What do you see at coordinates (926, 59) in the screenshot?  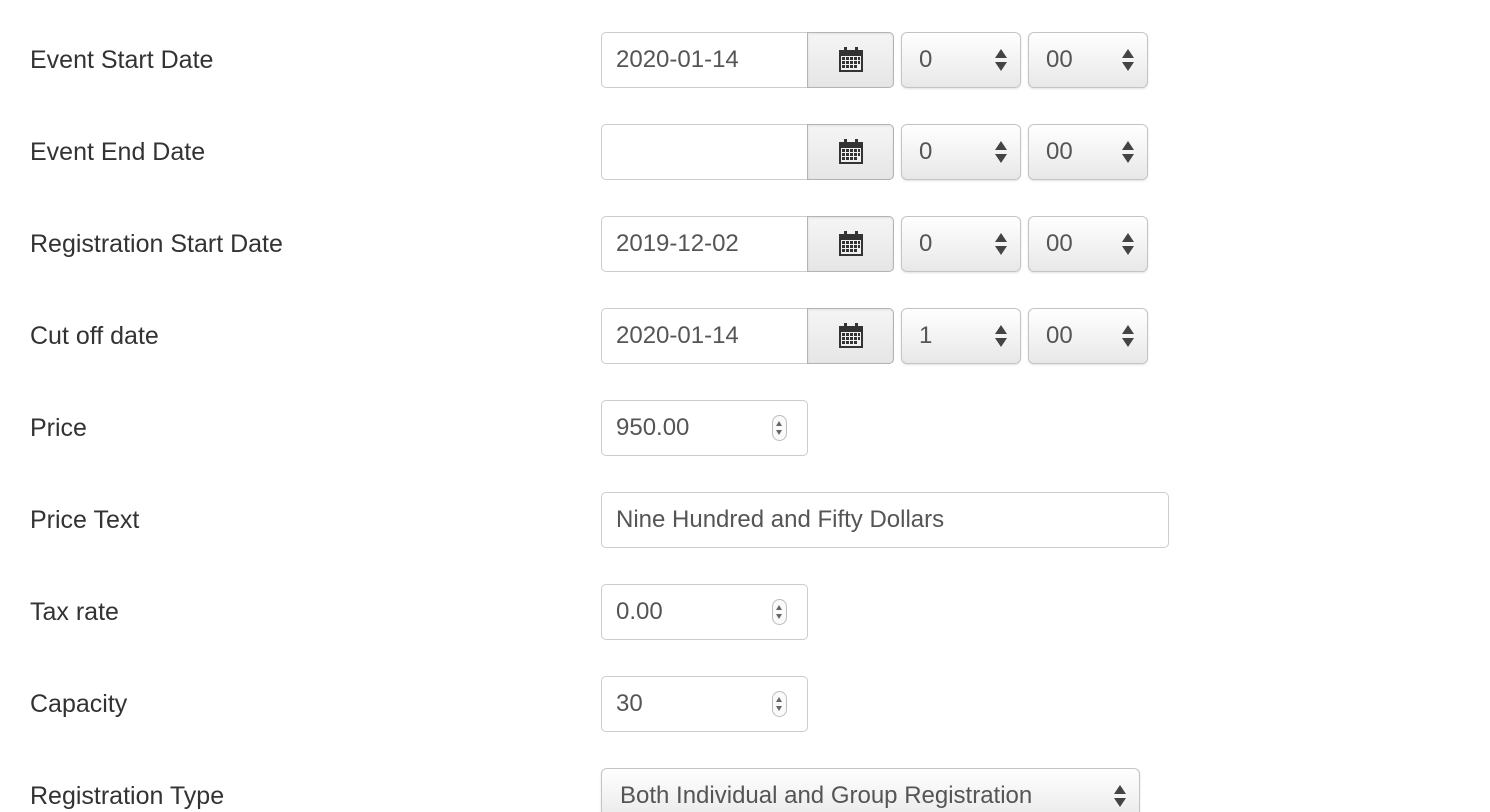 I see `event-start-hour-value: 0` at bounding box center [926, 59].